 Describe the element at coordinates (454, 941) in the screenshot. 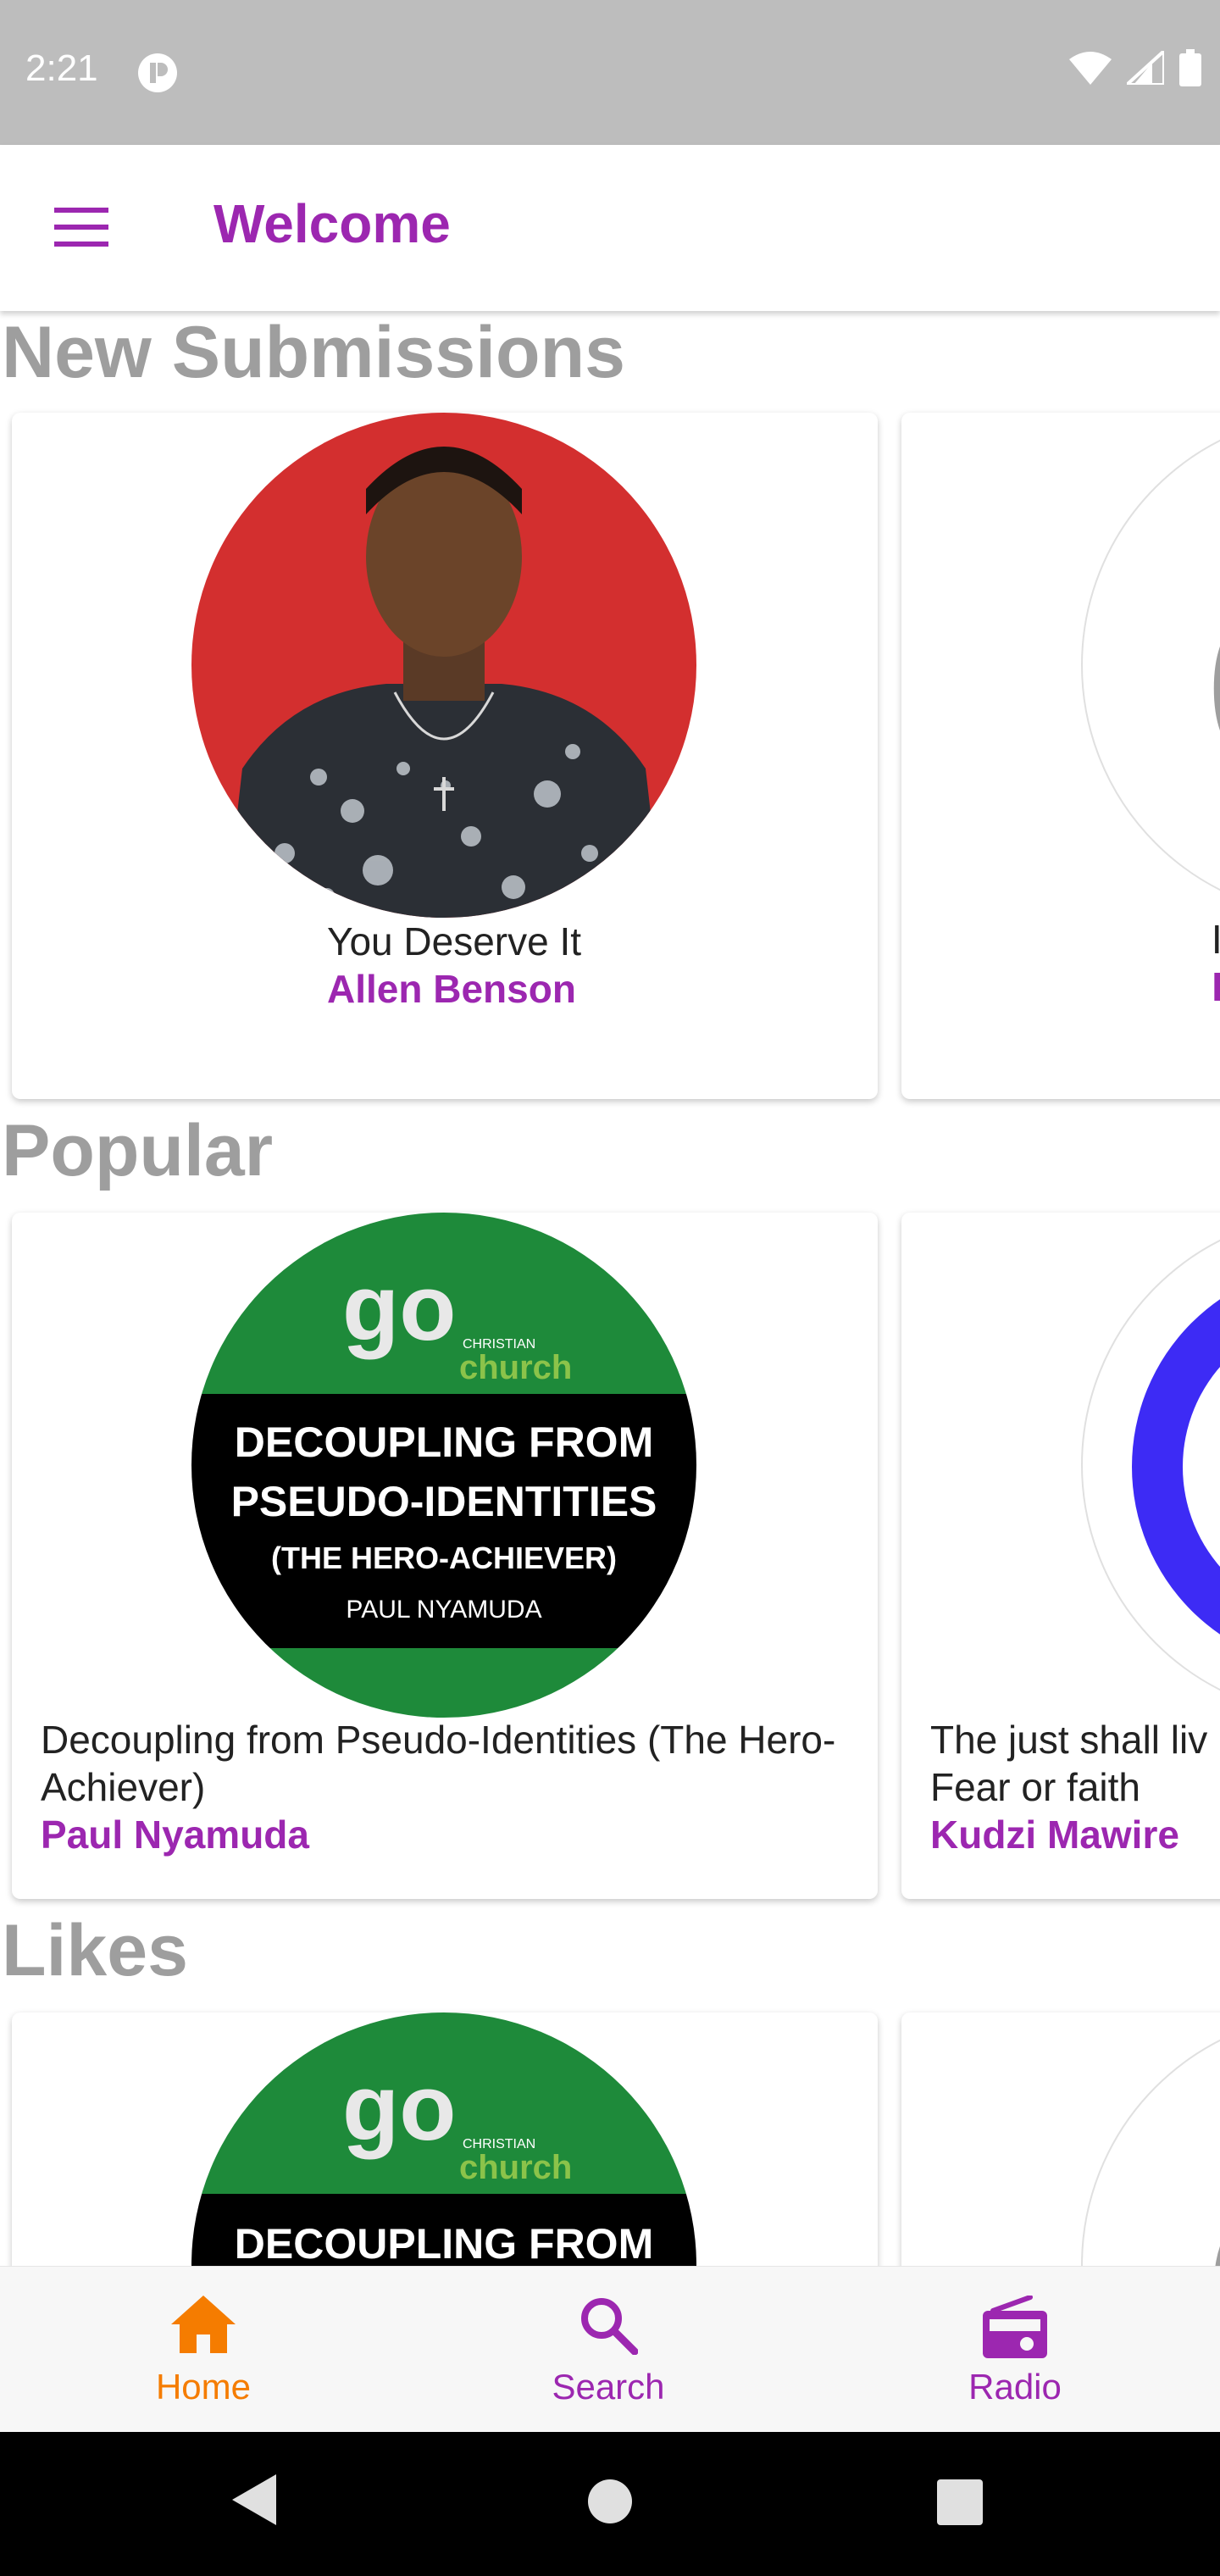

I see `track-title: You Deserve It` at that location.